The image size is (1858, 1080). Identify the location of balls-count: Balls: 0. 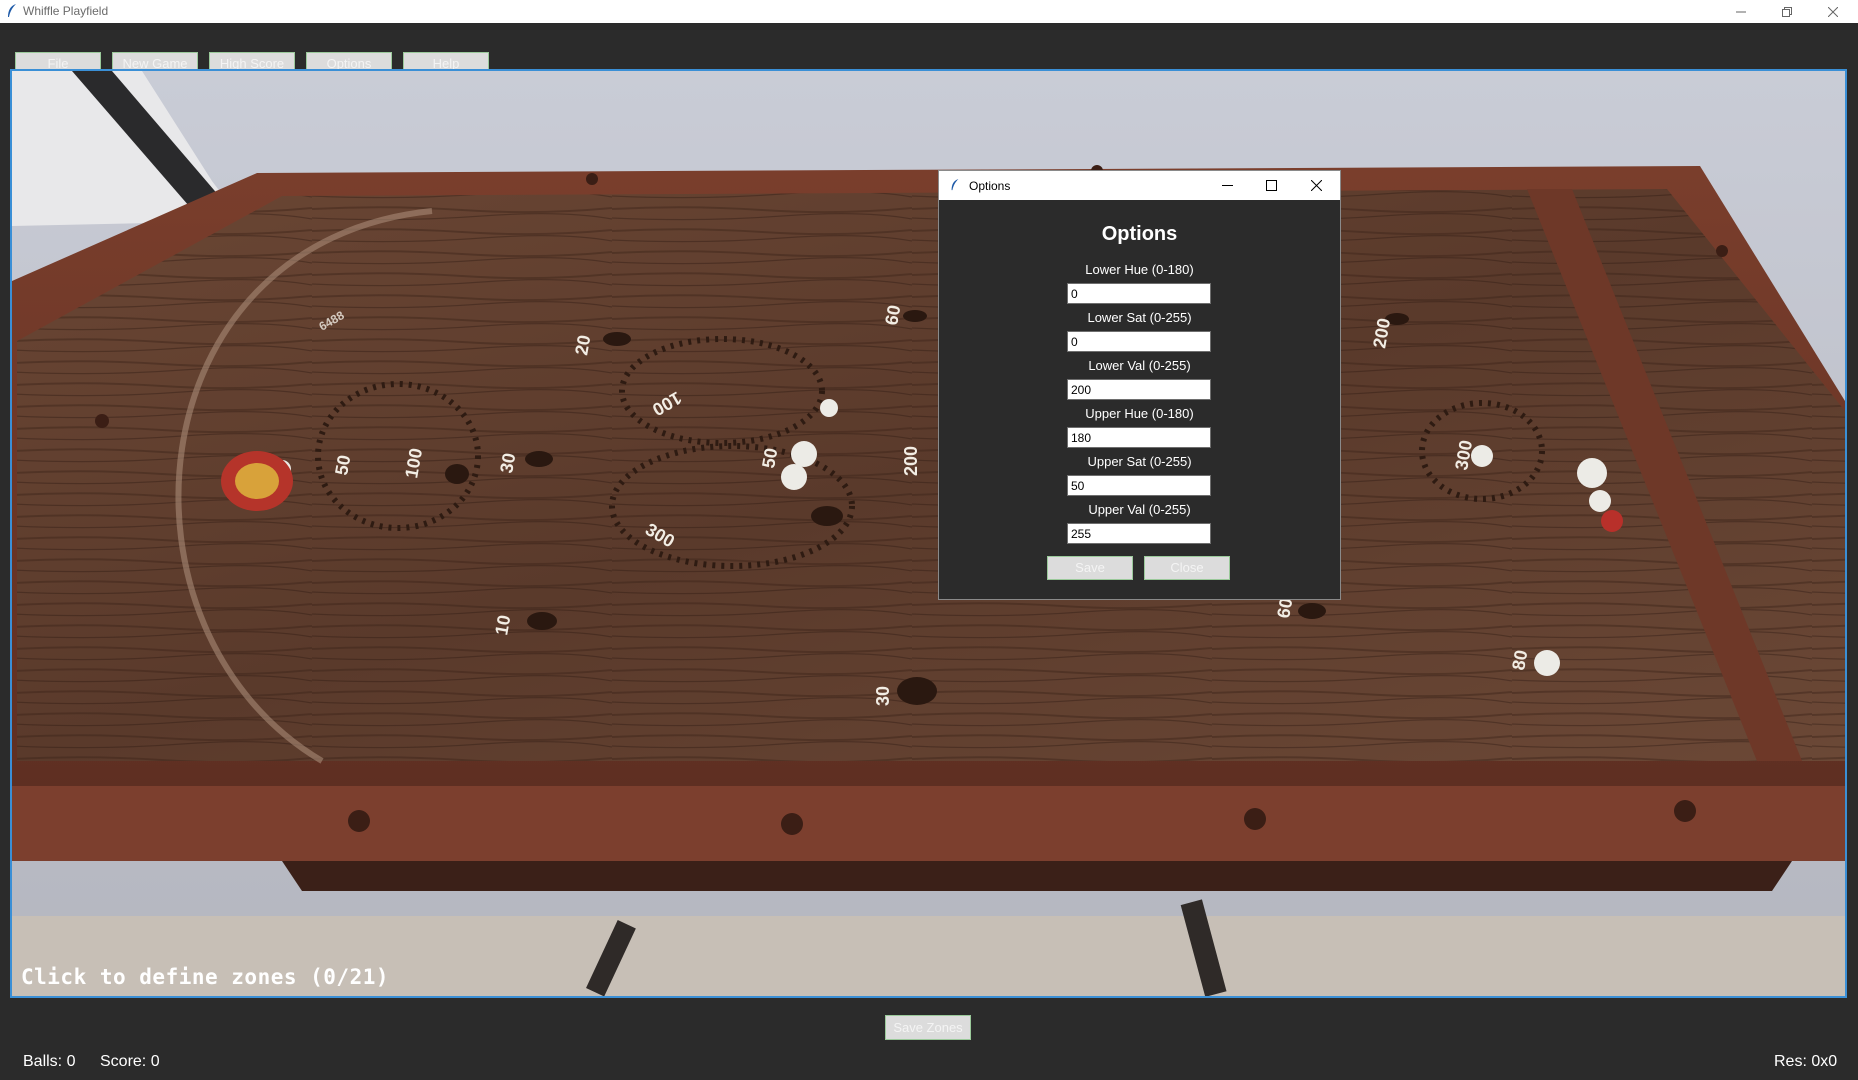
(49, 1061).